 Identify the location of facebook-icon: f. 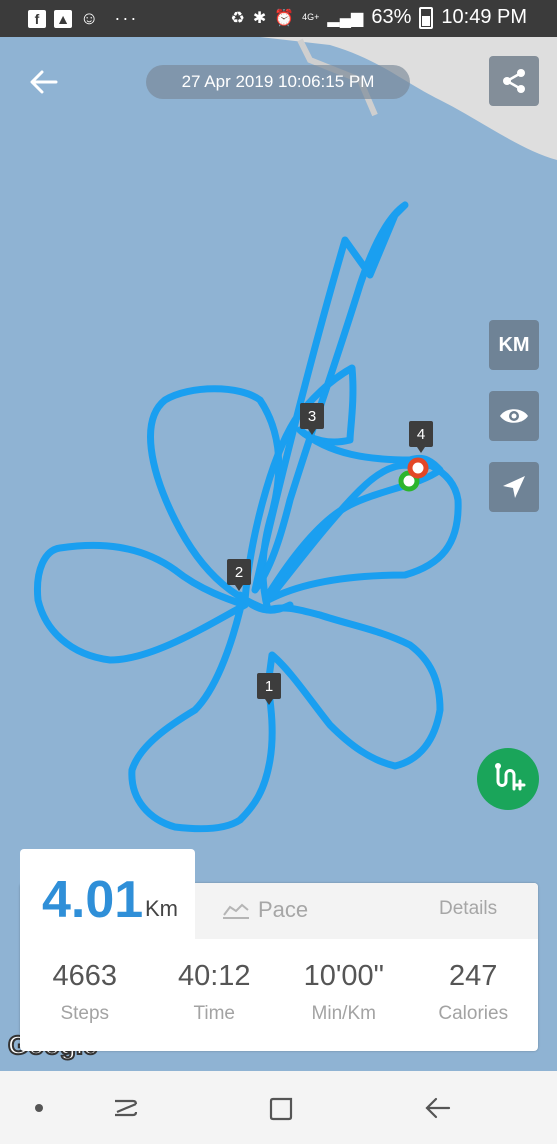
(37, 18).